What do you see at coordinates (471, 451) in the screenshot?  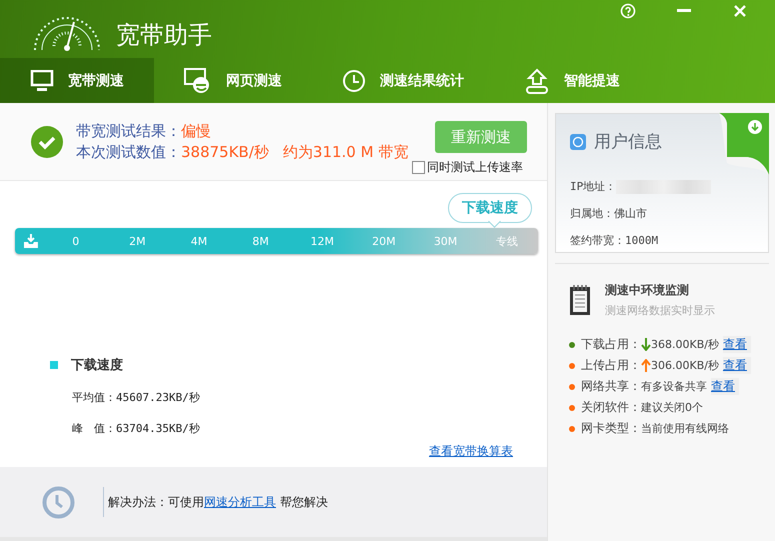 I see `conversion-table-link: 查看宽带换算表` at bounding box center [471, 451].